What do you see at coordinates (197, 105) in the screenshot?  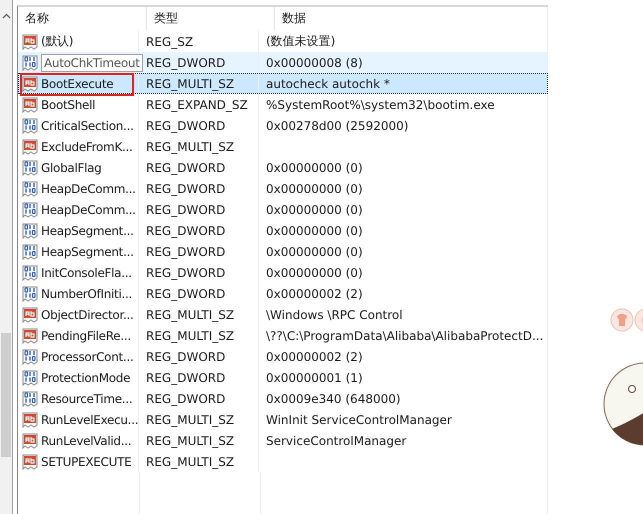 I see `value-type: REG_EXPAND_SZ` at bounding box center [197, 105].